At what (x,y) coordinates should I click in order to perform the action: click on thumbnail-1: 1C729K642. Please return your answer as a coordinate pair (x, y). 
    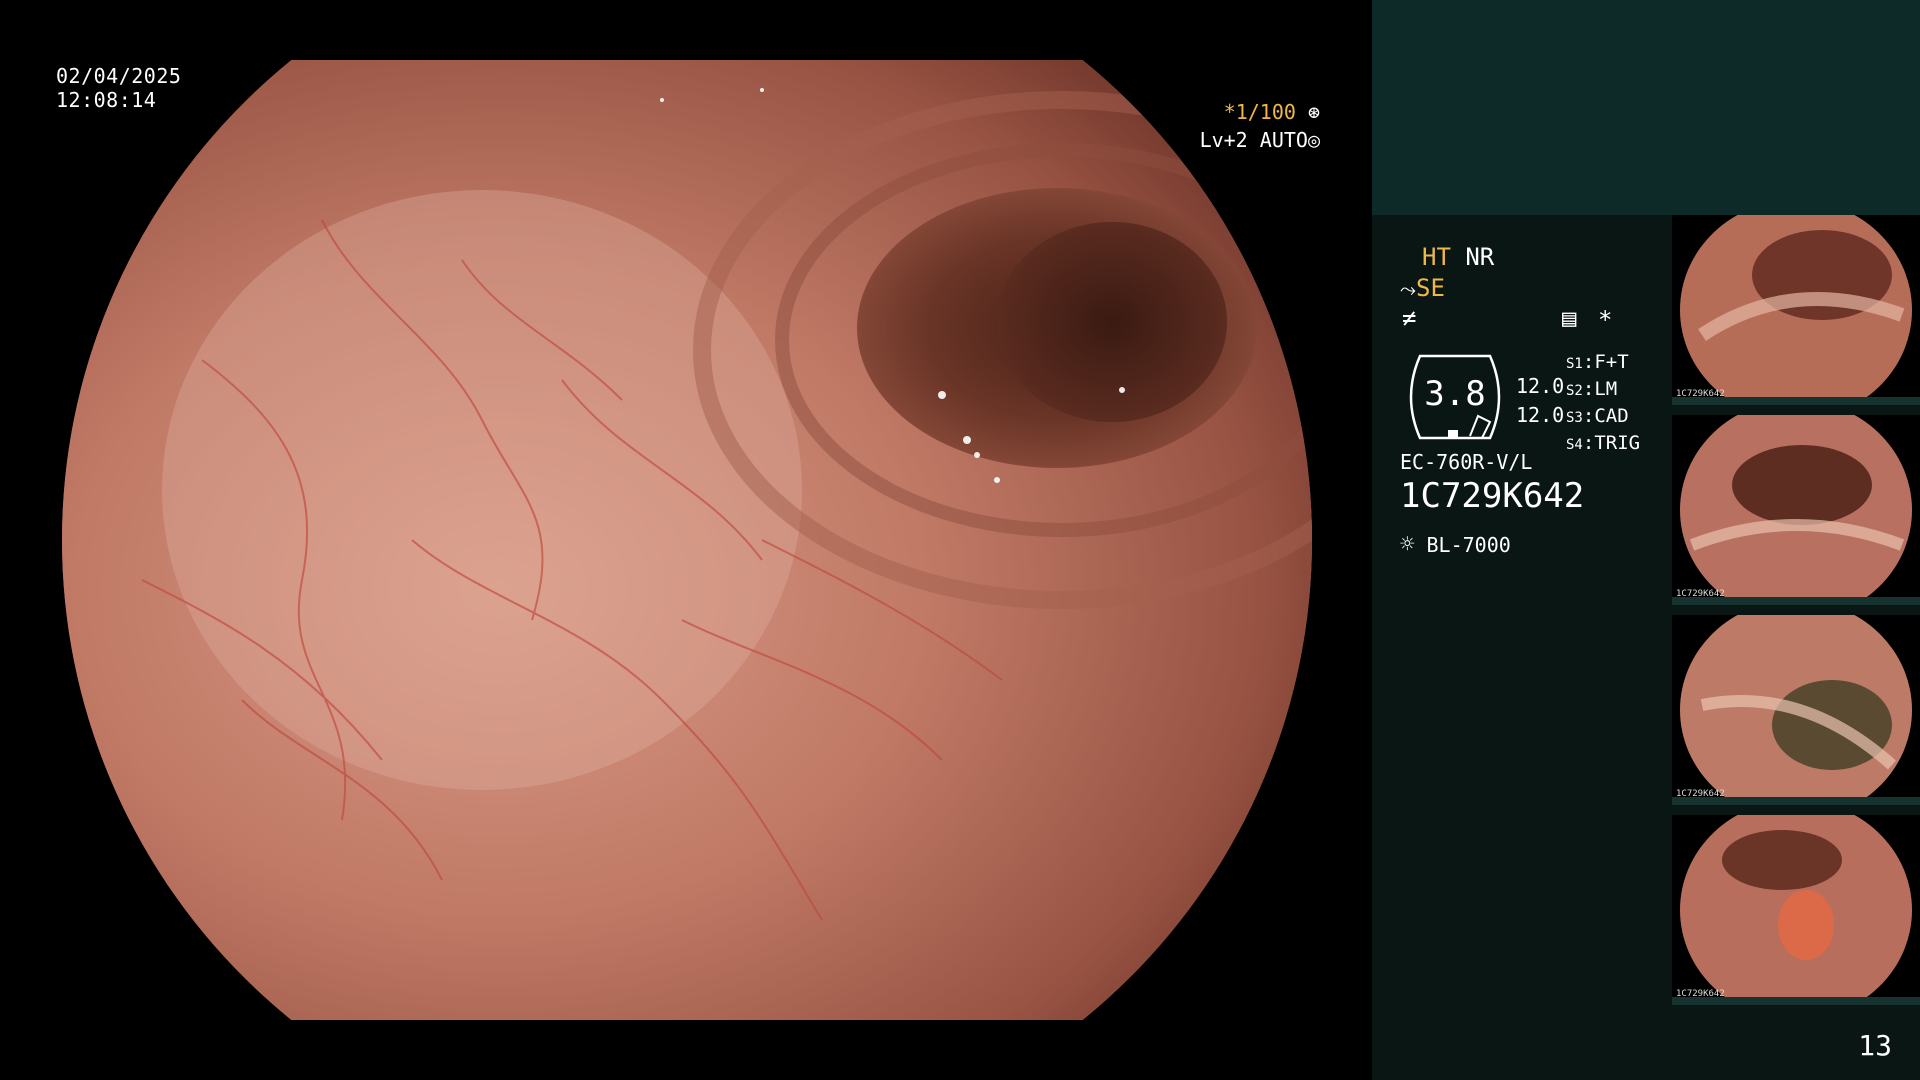
    Looking at the image, I should click on (1796, 310).